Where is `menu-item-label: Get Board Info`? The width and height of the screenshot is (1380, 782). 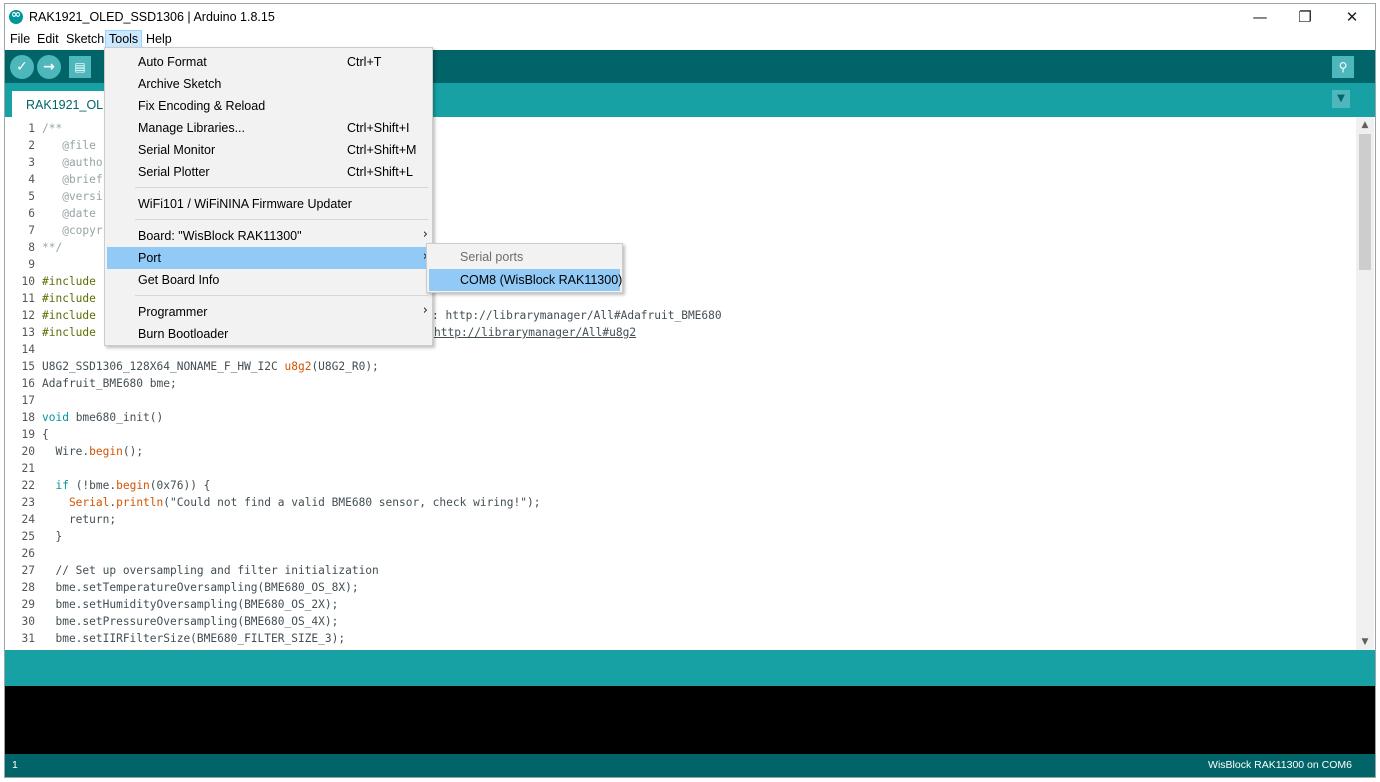 menu-item-label: Get Board Info is located at coordinates (179, 280).